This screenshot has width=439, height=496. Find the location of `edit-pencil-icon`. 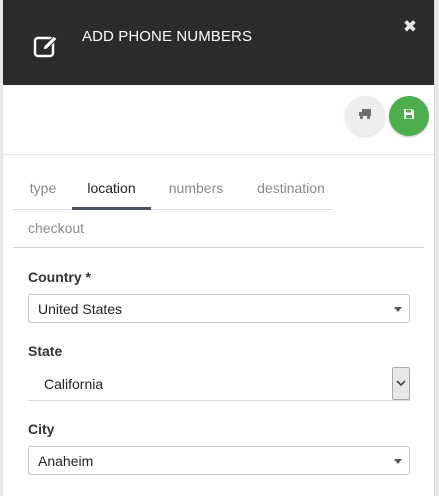

edit-pencil-icon is located at coordinates (47, 46).